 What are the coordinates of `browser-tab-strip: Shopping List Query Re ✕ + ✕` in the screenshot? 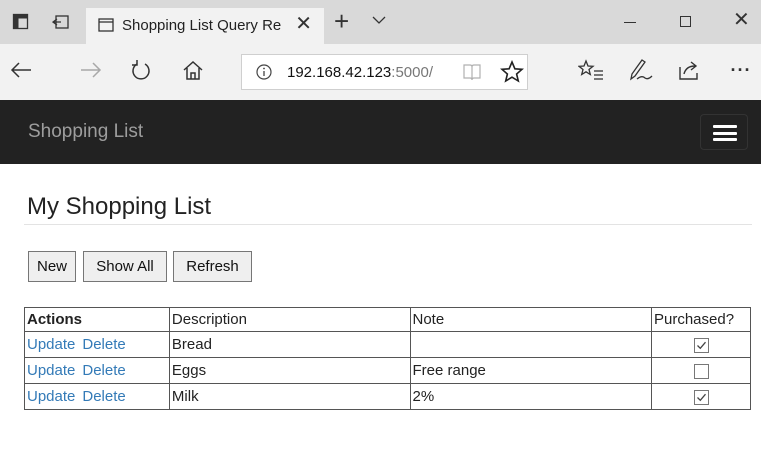 It's located at (380, 22).